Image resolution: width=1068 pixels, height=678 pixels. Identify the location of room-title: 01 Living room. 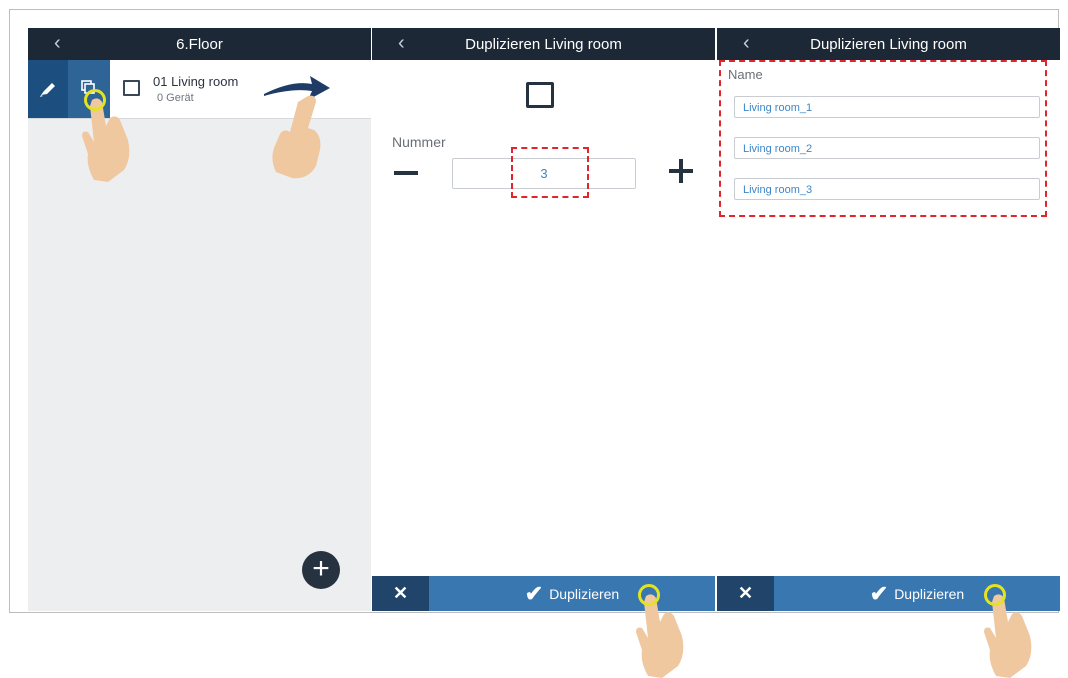
(196, 81).